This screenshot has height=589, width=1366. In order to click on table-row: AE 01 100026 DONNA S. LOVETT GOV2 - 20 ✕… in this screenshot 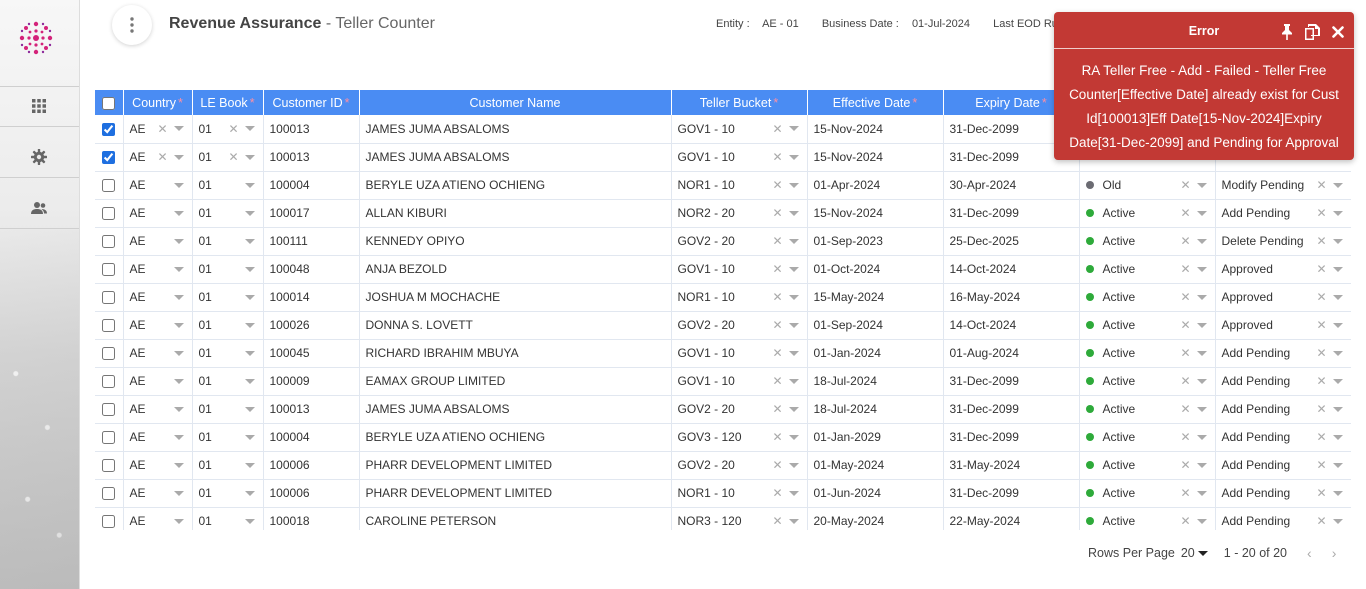, I will do `click(723, 325)`.